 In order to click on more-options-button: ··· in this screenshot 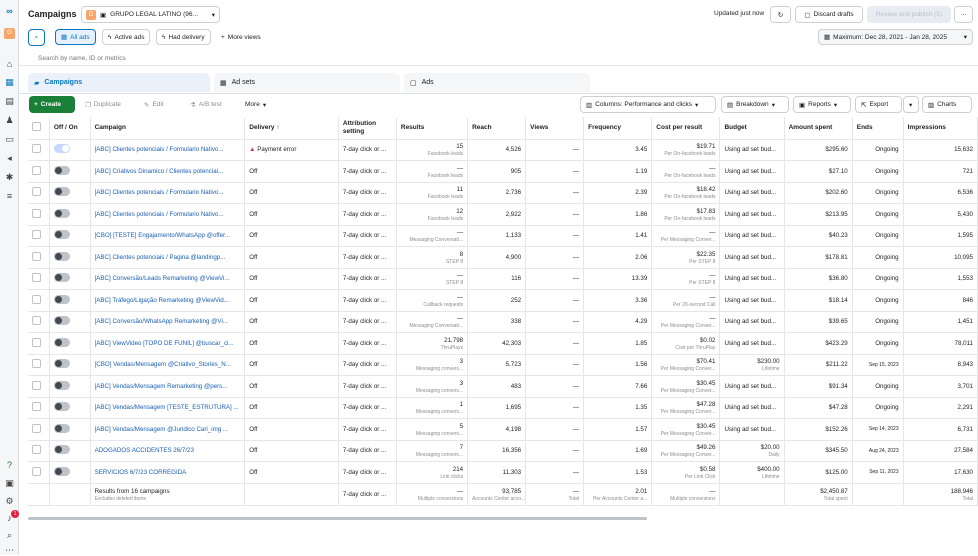, I will do `click(963, 14)`.